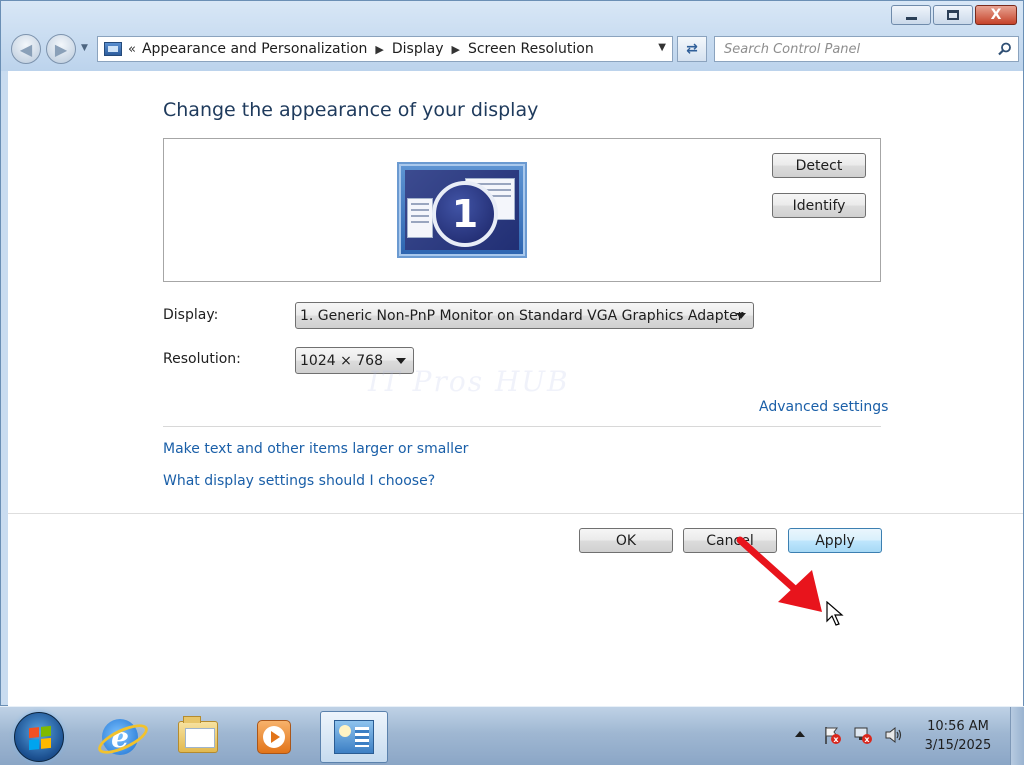 Image resolution: width=1024 pixels, height=765 pixels. I want to click on resolution-label: Resolution:, so click(202, 359).